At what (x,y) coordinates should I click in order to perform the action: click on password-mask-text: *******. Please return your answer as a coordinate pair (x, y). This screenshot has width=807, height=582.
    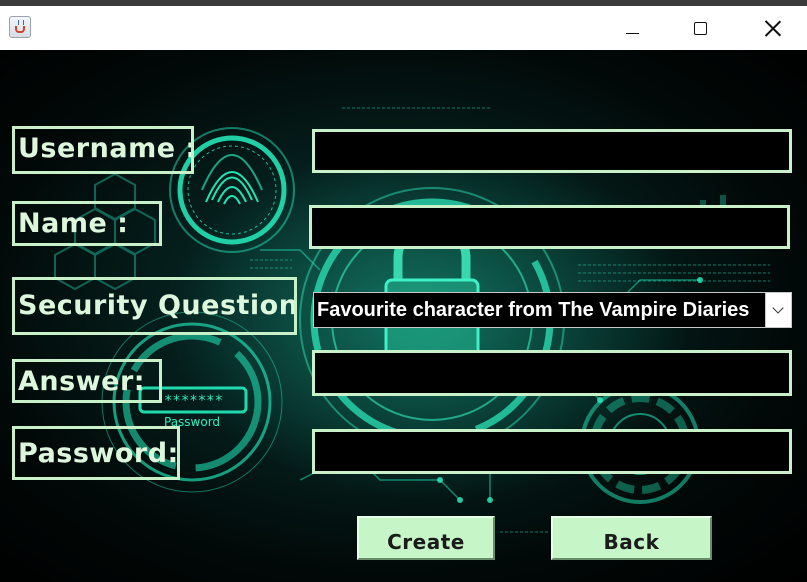
    Looking at the image, I should click on (193, 401).